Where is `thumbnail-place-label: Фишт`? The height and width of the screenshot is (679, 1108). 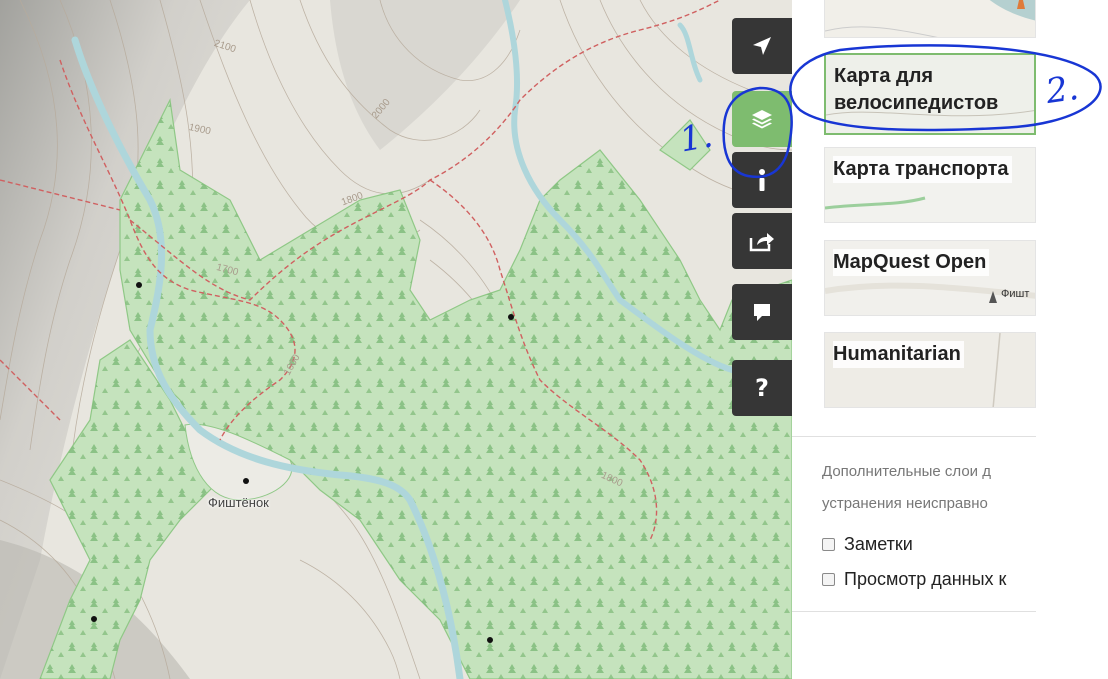
thumbnail-place-label: Фишт is located at coordinates (1015, 294).